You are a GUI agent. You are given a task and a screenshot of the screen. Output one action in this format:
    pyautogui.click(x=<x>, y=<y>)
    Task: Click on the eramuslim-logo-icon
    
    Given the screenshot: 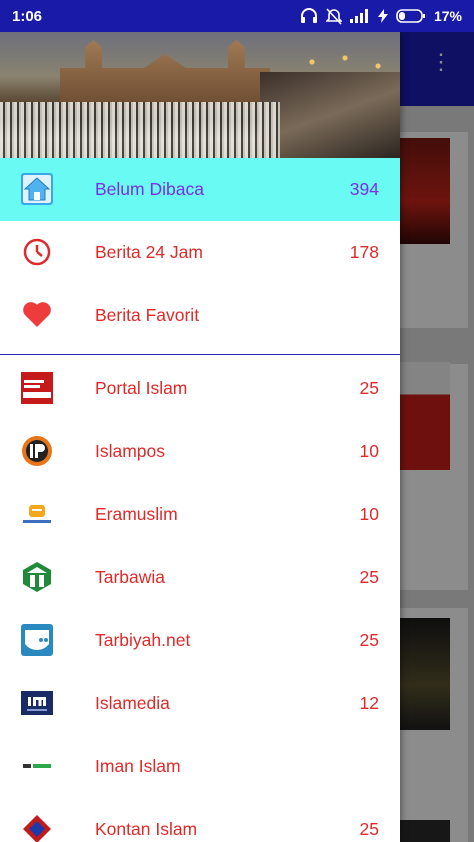 What is the action you would take?
    pyautogui.click(x=37, y=514)
    